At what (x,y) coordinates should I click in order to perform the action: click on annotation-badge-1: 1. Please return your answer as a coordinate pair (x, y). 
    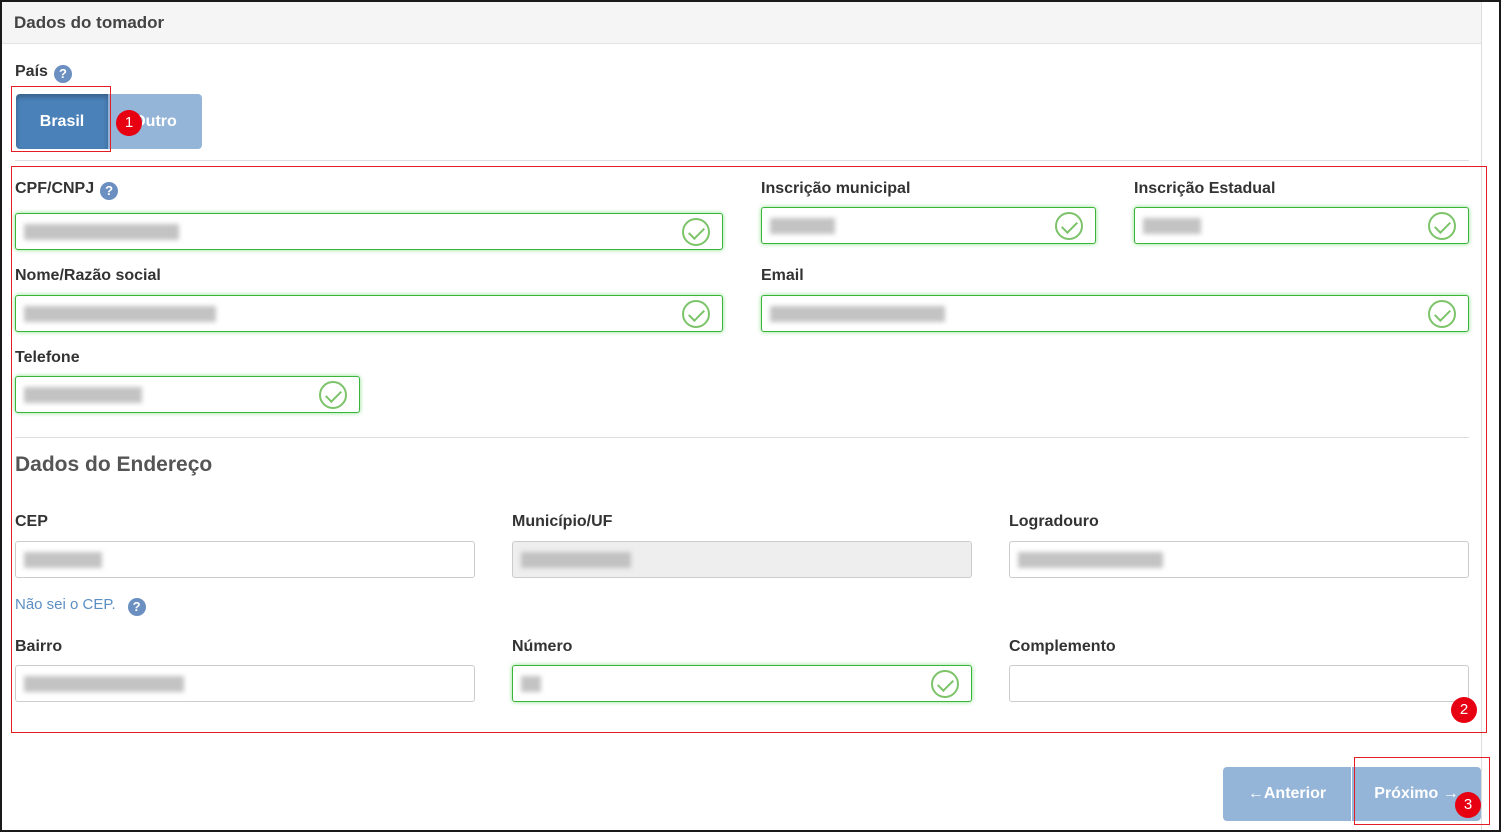
    Looking at the image, I should click on (129, 123).